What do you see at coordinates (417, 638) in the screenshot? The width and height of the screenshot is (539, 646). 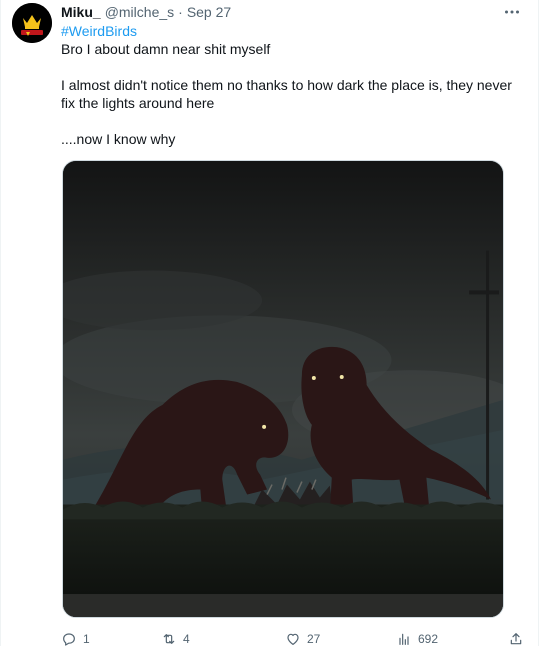 I see `views-button: 692` at bounding box center [417, 638].